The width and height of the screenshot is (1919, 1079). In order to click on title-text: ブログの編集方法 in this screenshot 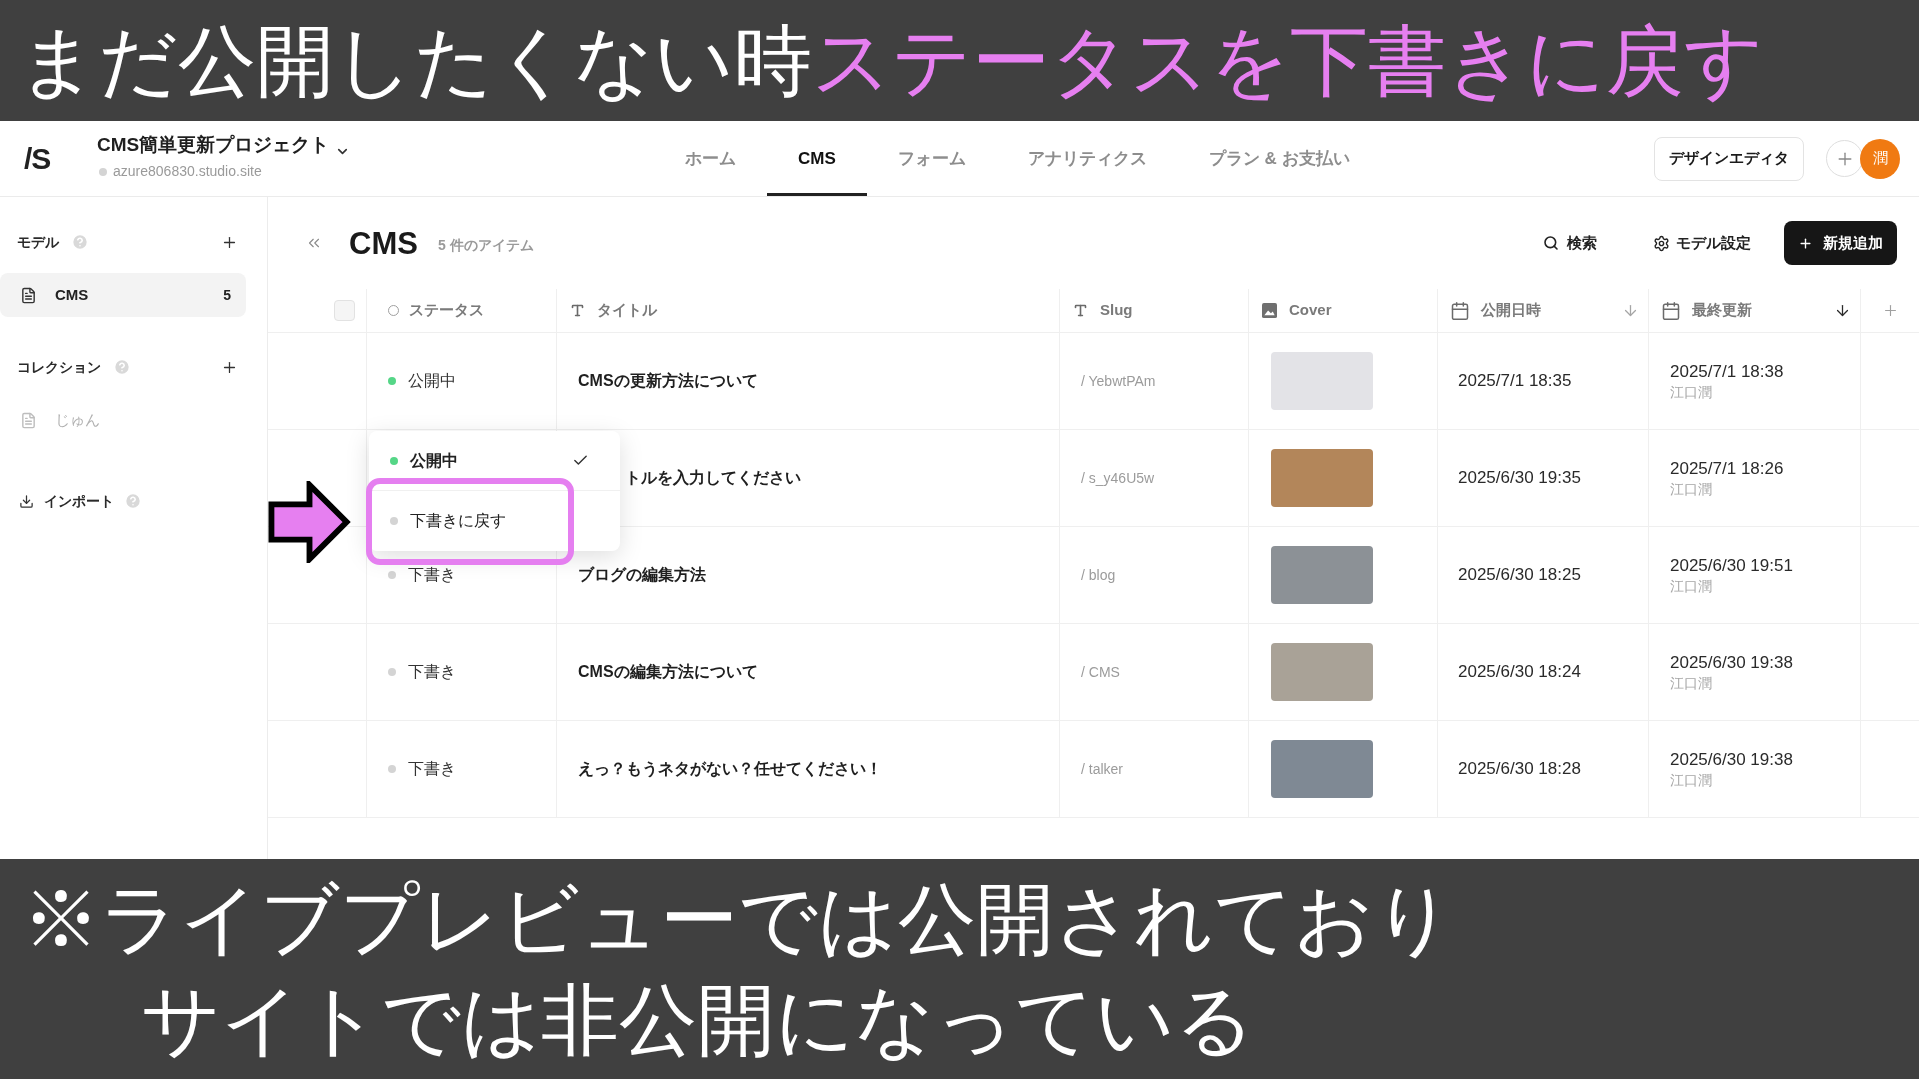, I will do `click(642, 575)`.